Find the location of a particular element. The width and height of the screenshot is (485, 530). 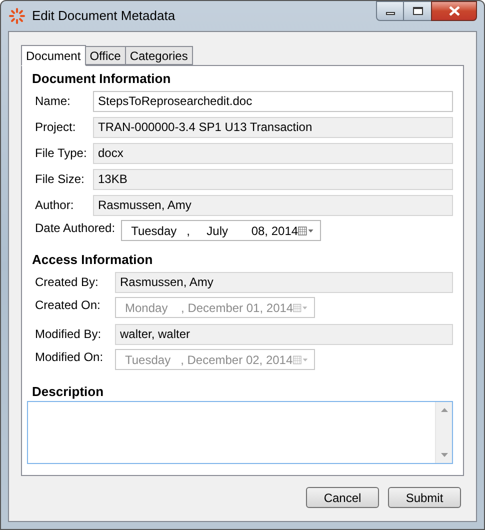

field-label: Name: is located at coordinates (53, 101).